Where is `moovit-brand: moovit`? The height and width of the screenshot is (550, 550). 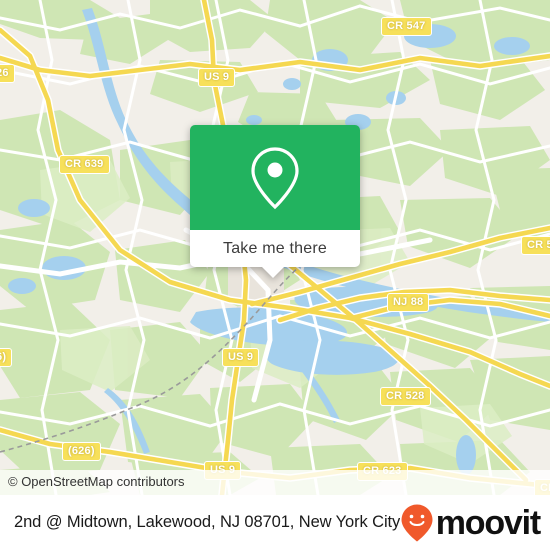
moovit-brand: moovit is located at coordinates (470, 523).